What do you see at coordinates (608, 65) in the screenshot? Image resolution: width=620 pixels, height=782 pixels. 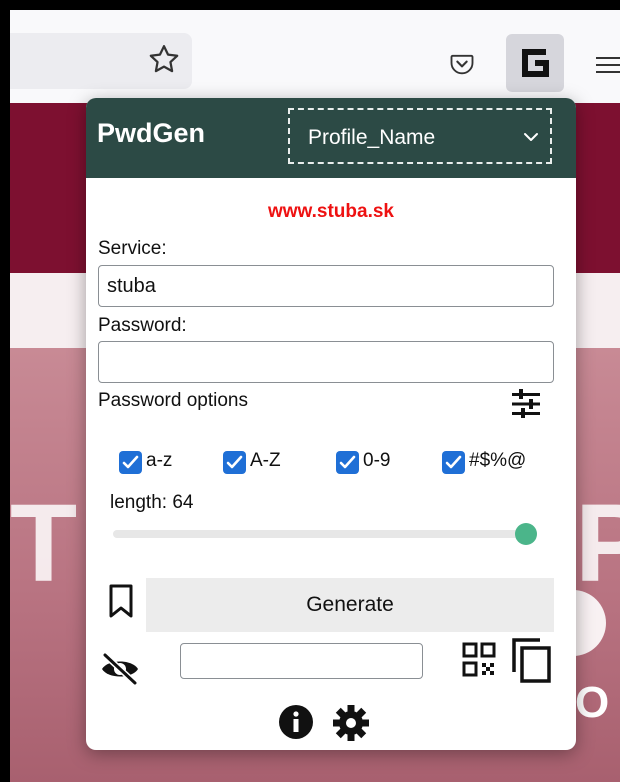 I see `hamburger-menu-icon` at bounding box center [608, 65].